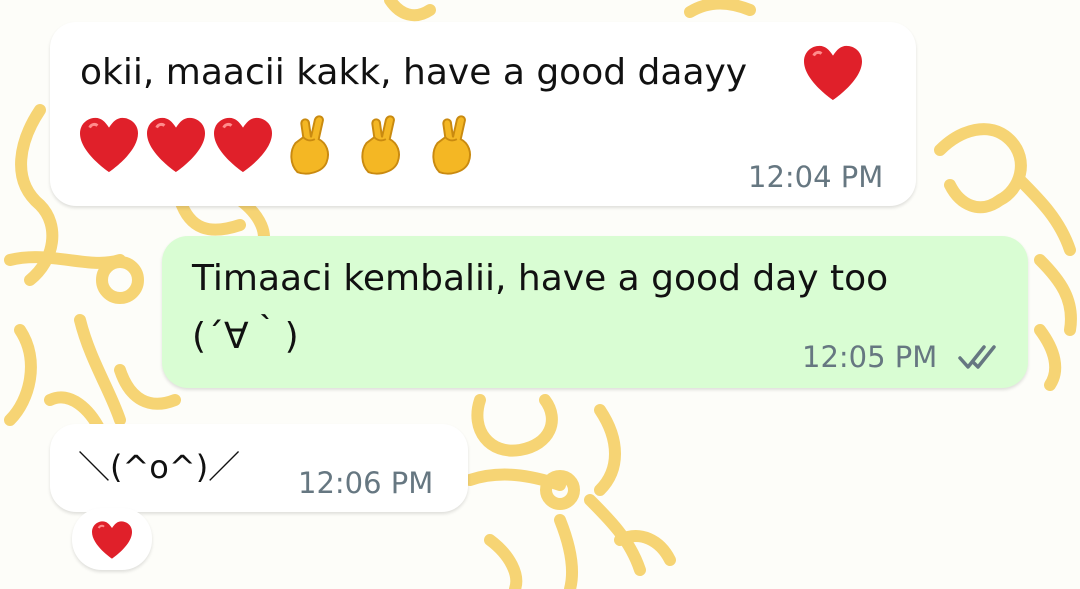 The width and height of the screenshot is (1080, 589). Describe the element at coordinates (245, 336) in the screenshot. I see `message-text-line-2: (´∀｀)` at that location.